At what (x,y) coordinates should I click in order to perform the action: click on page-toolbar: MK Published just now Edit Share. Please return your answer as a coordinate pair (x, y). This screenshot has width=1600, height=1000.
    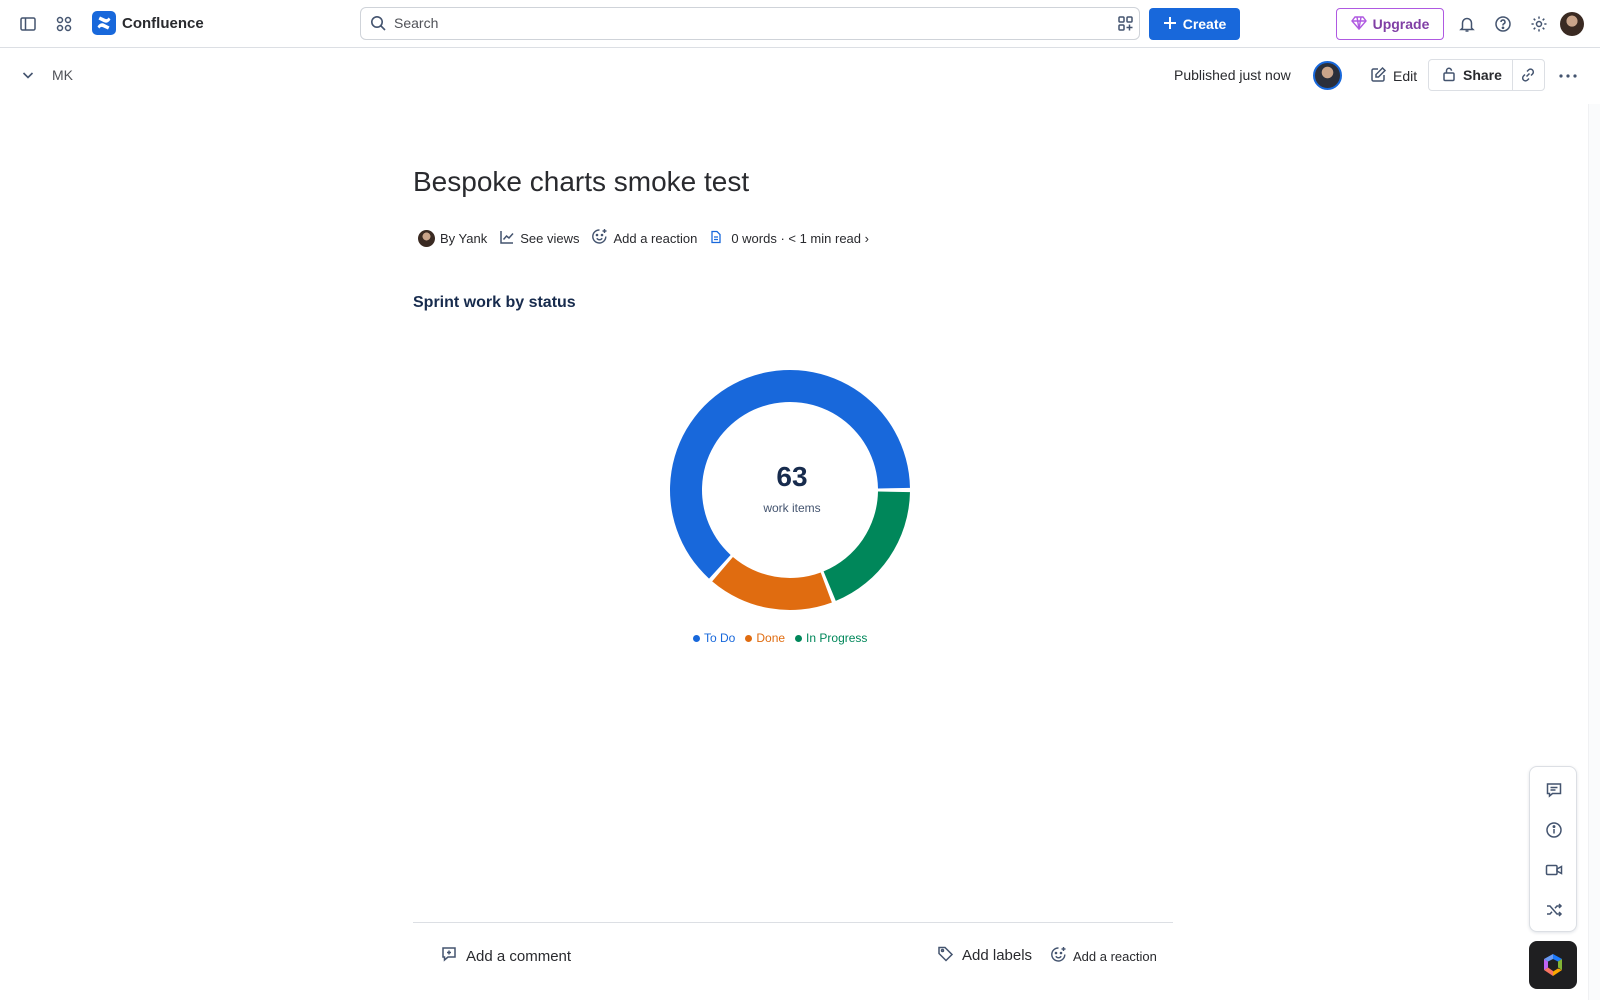
    Looking at the image, I should click on (800, 76).